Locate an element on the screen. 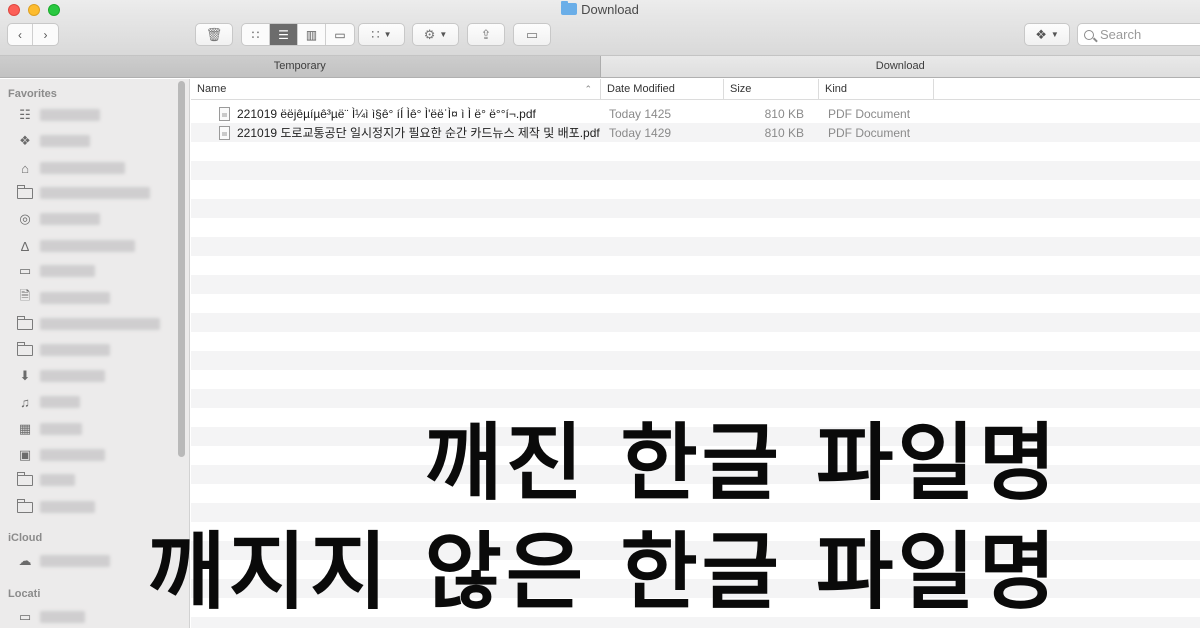 This screenshot has width=1200, height=628. search-placeholder: Search is located at coordinates (1121, 34).